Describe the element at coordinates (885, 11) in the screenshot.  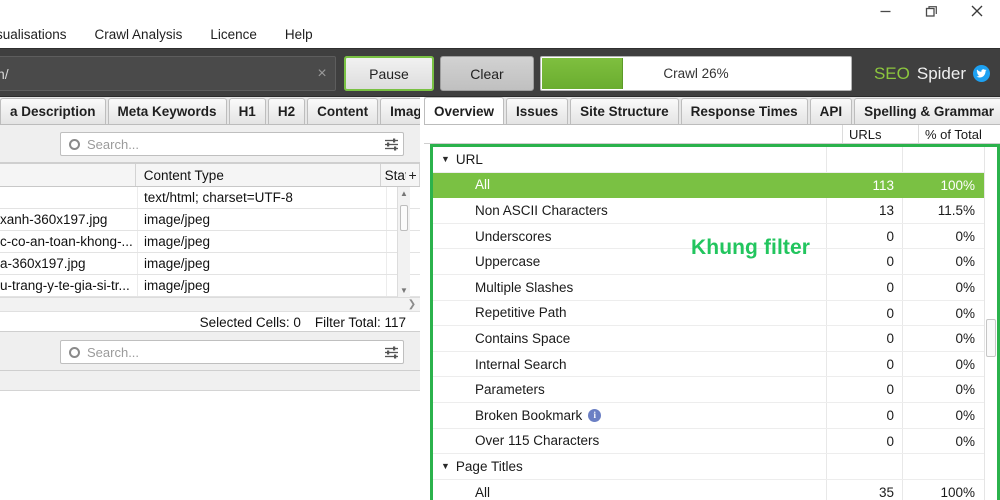
I see `minimize-icon` at that location.